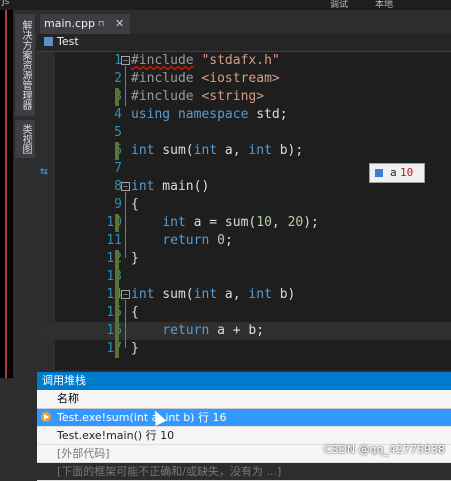  What do you see at coordinates (119, 24) in the screenshot?
I see `close-icon: ✕` at bounding box center [119, 24].